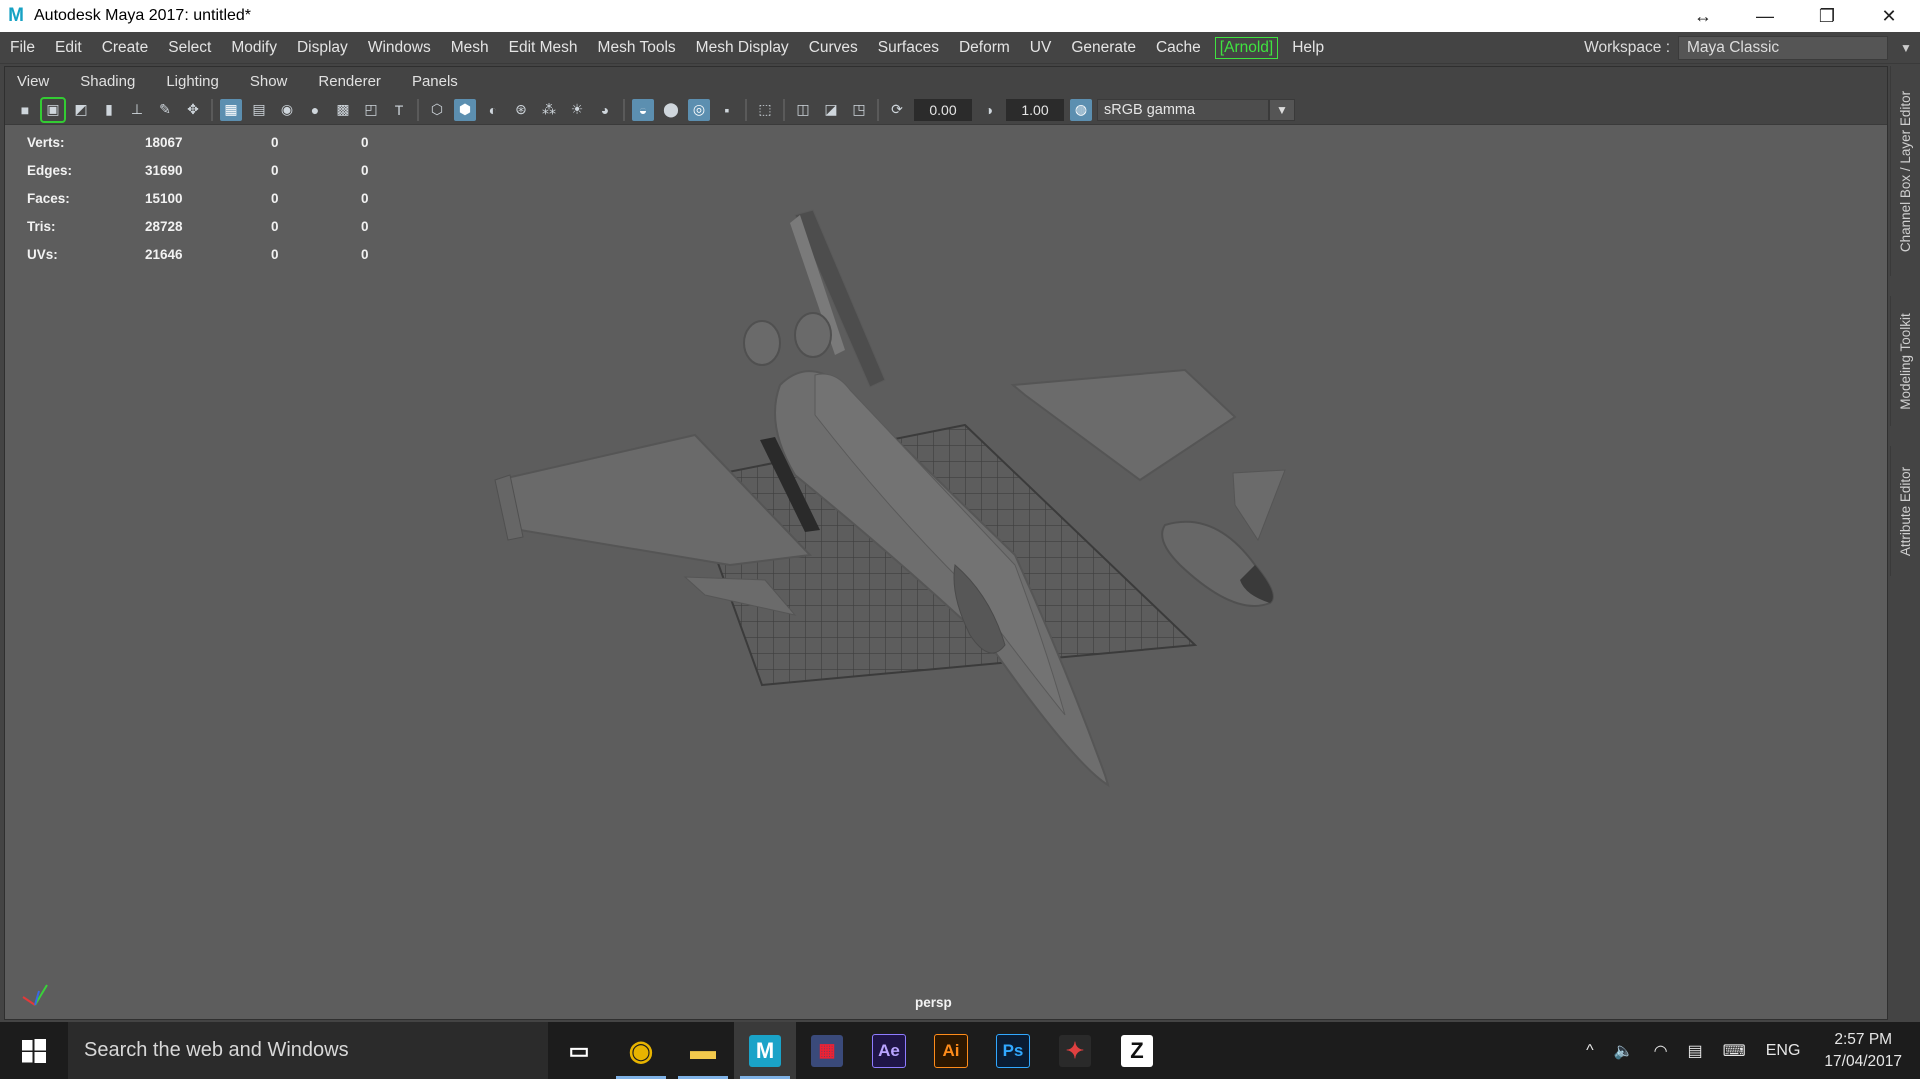 This screenshot has width=1920, height=1079. I want to click on grid-icon: ▦, so click(231, 109).